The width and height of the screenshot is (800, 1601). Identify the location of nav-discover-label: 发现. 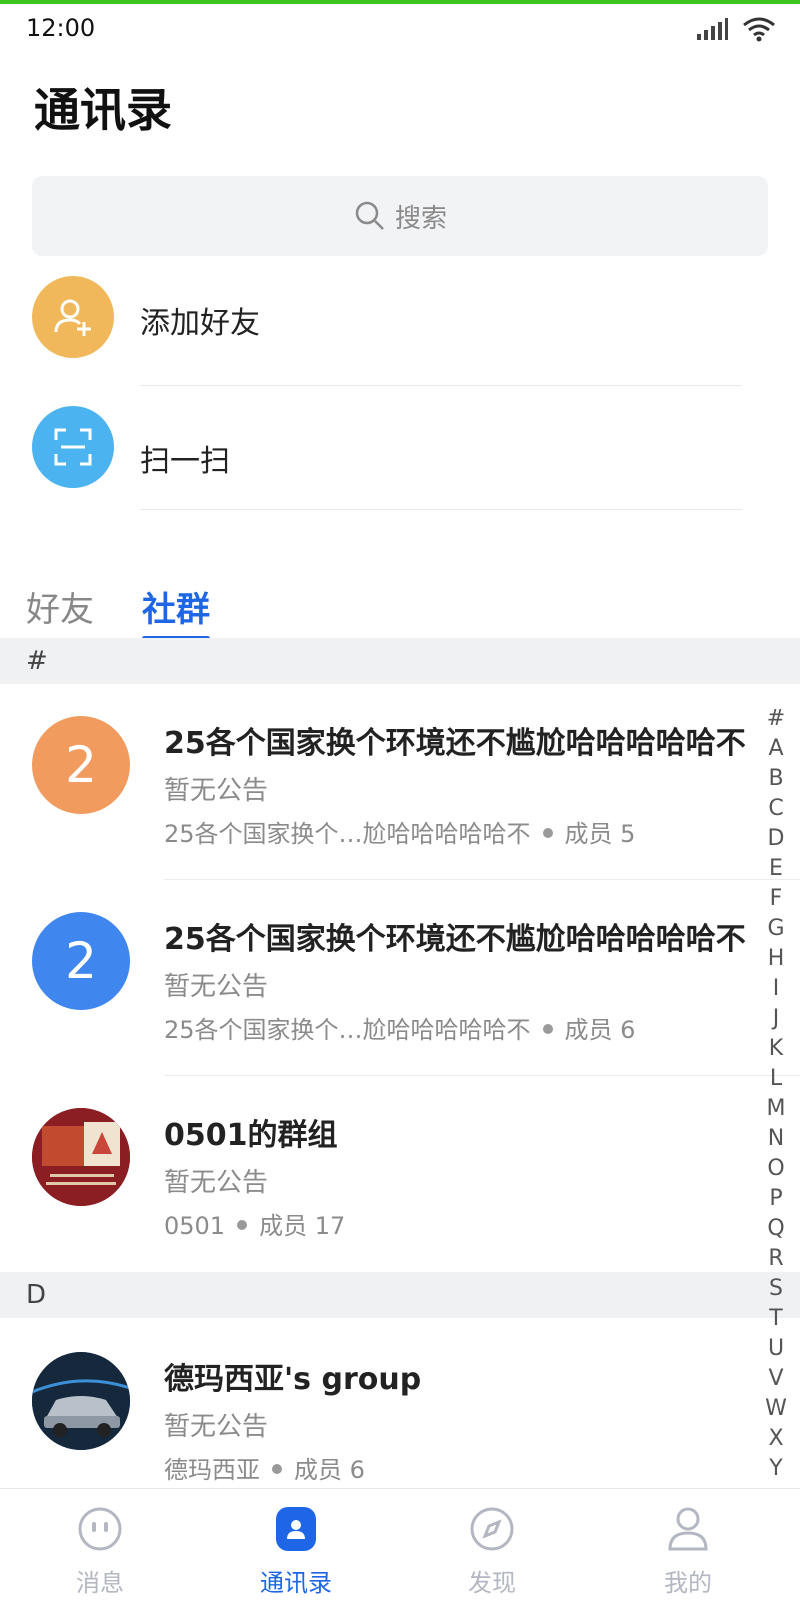
(492, 1583).